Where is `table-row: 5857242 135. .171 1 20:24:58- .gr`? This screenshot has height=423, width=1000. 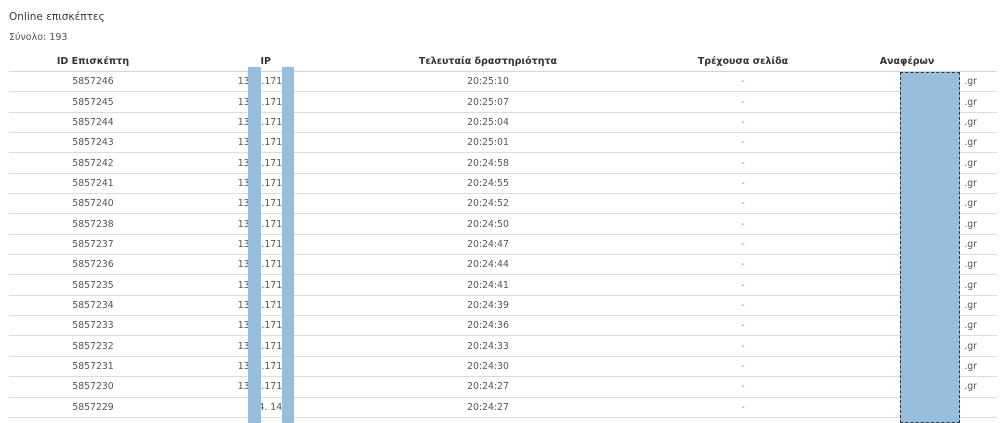
table-row: 5857242 135. .171 1 20:24:58- .gr is located at coordinates (503, 163).